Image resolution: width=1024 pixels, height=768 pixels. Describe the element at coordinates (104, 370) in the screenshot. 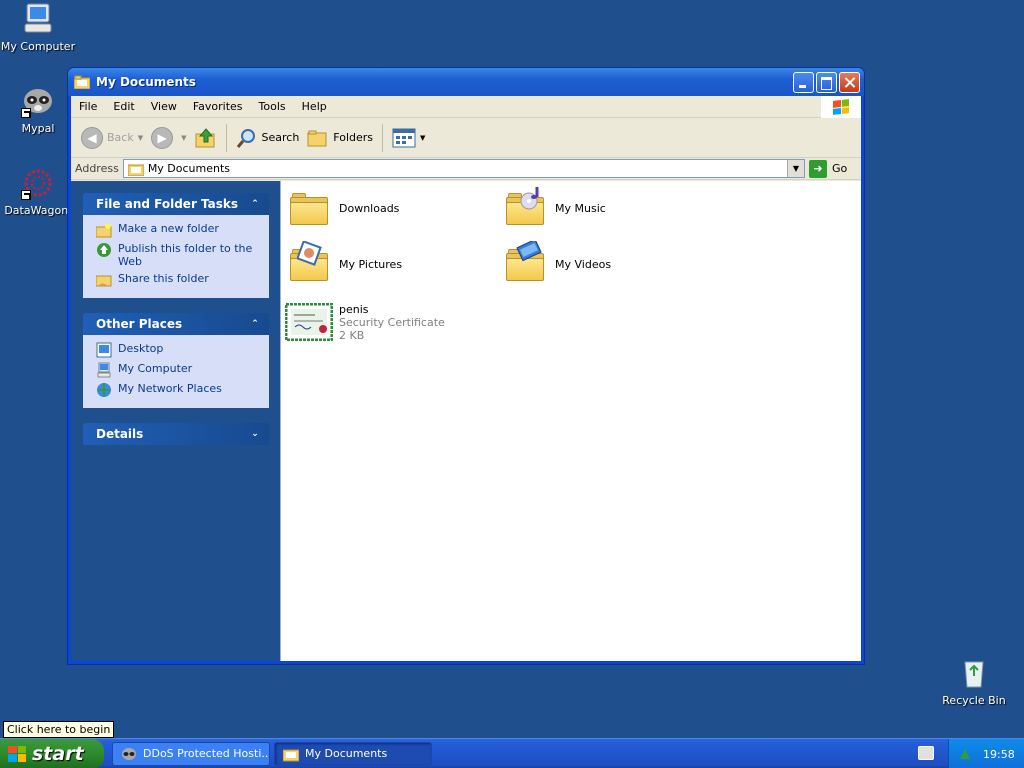

I see `my-computer-icon` at that location.